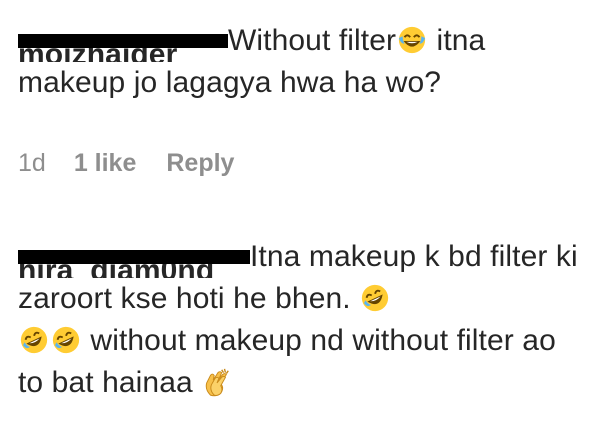  I want to click on comment-1-meta: 1d 1 like Reply, so click(126, 163).